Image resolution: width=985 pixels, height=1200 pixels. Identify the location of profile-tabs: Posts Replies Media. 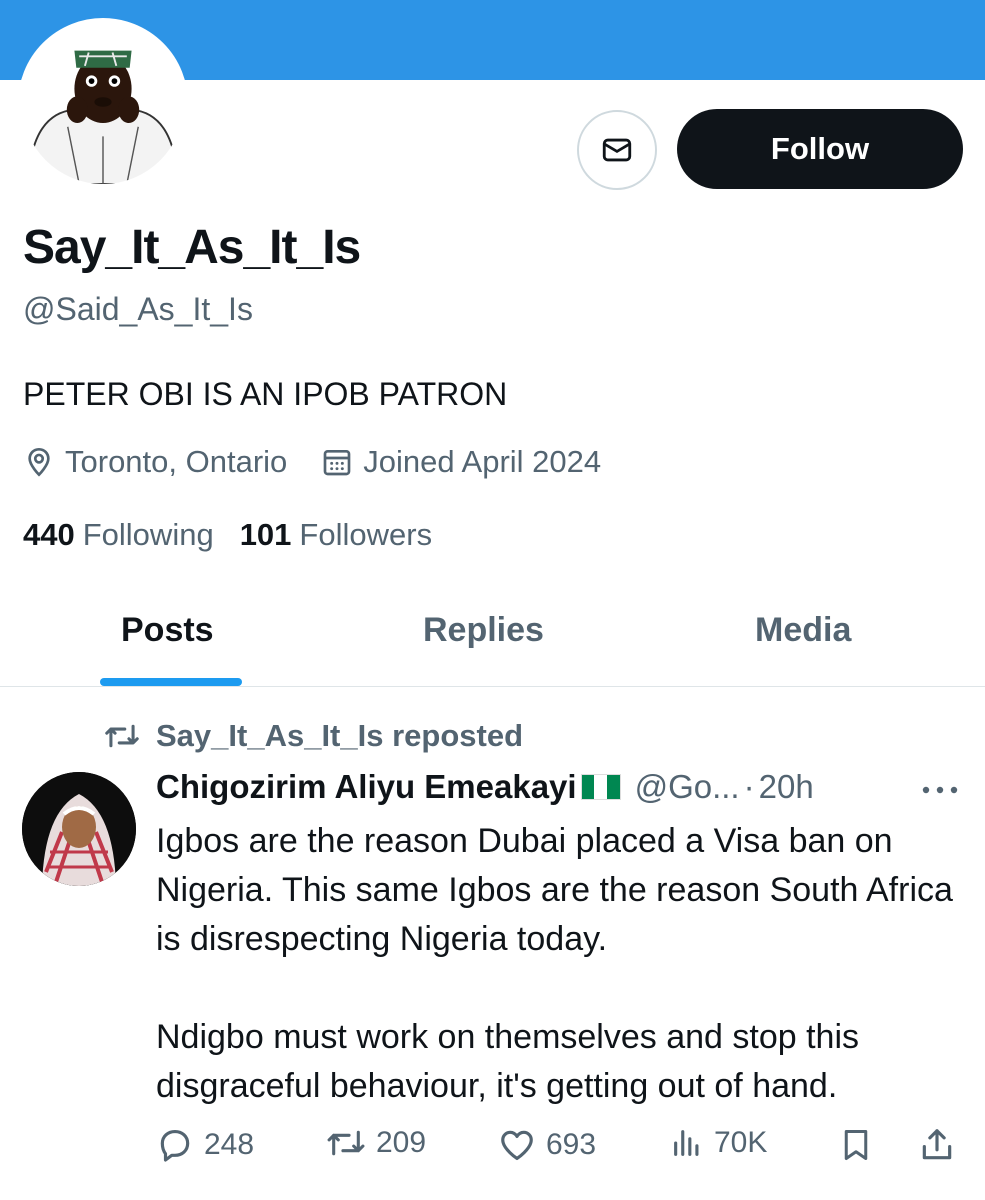
(492, 636).